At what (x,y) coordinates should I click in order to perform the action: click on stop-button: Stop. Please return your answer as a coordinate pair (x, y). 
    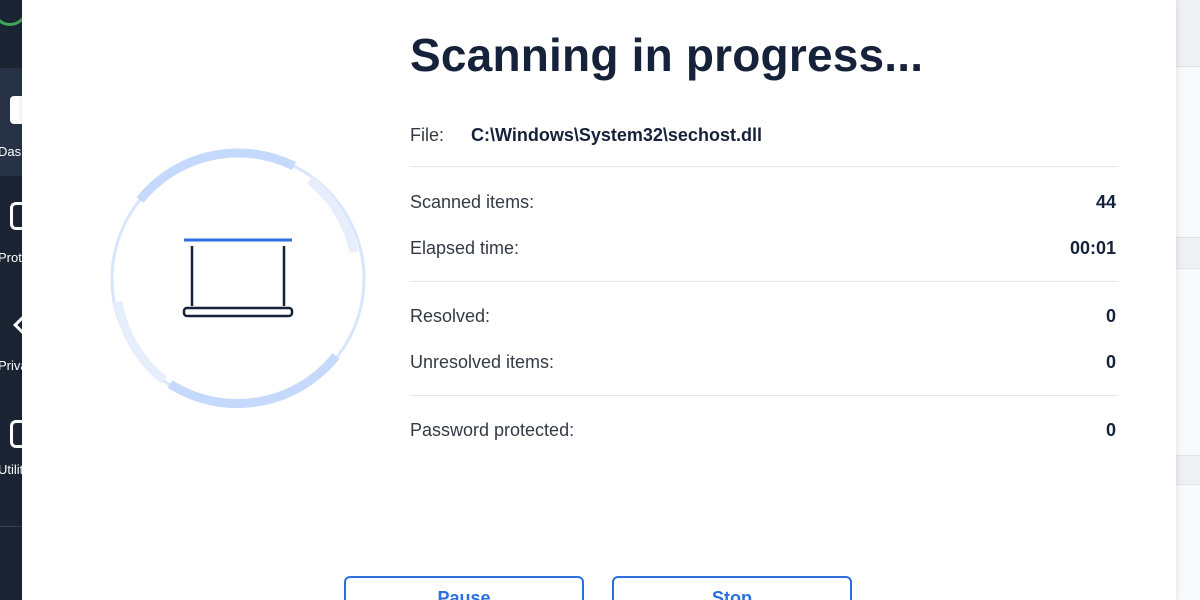
    Looking at the image, I should click on (732, 588).